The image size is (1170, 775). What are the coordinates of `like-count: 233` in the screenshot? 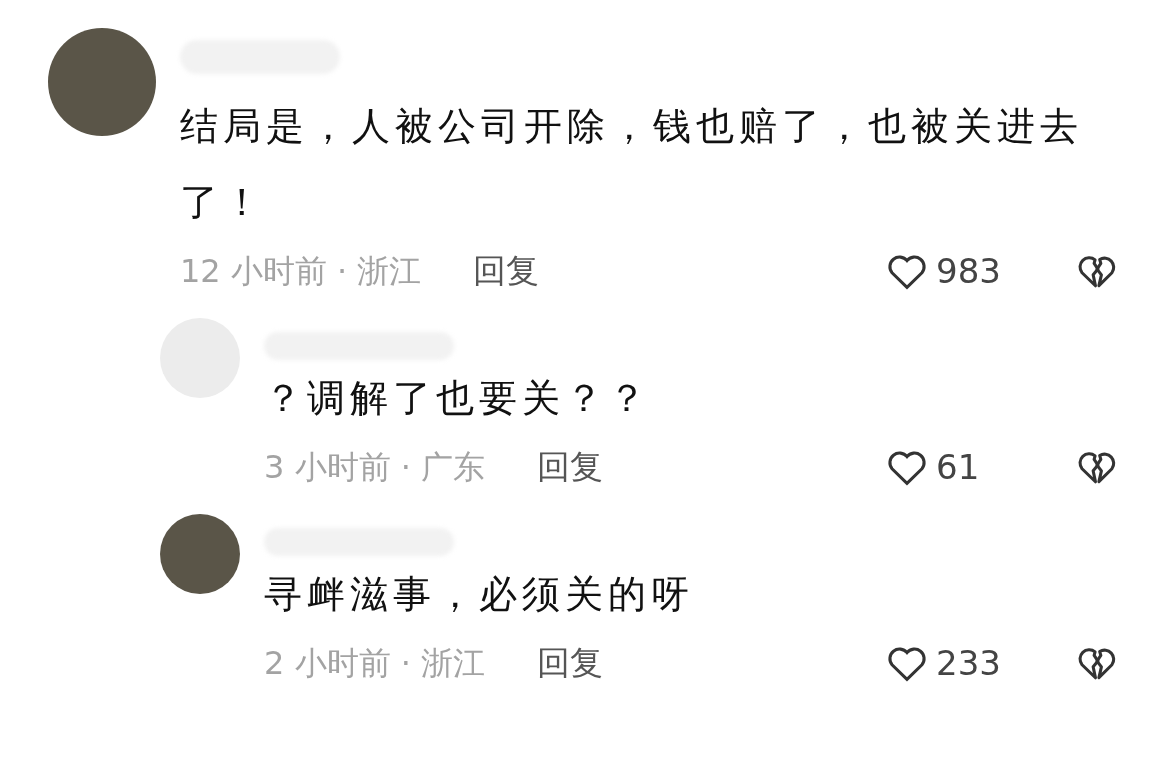 It's located at (968, 663).